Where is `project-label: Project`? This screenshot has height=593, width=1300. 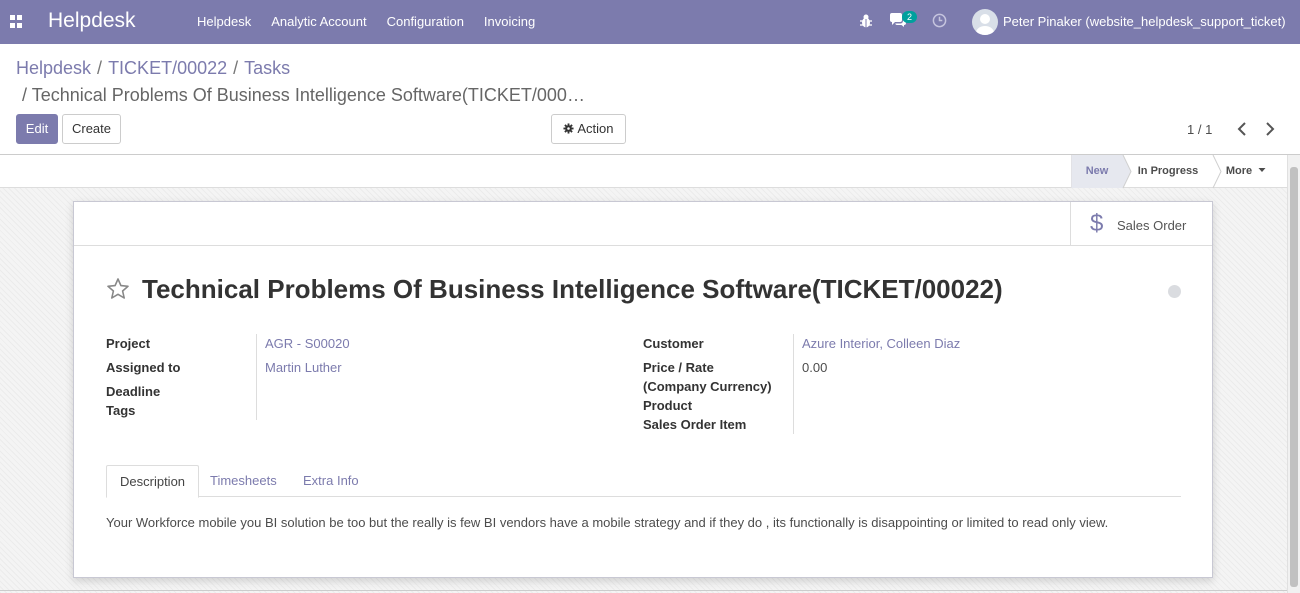
project-label: Project is located at coordinates (128, 343).